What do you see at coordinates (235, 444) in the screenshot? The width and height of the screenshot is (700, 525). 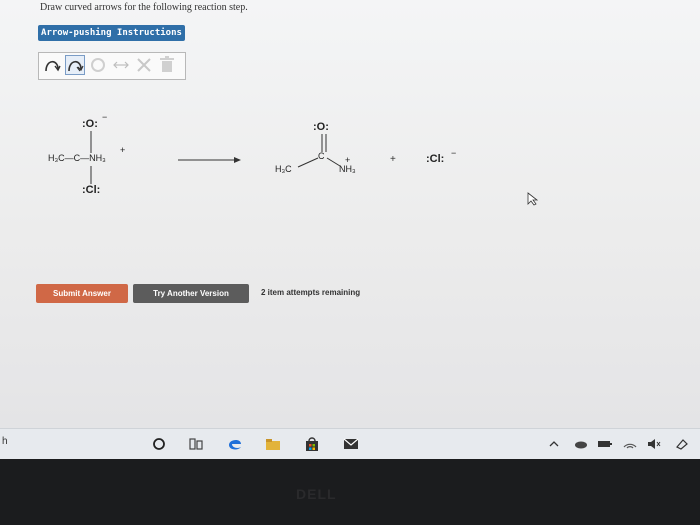 I see `edge-icon` at bounding box center [235, 444].